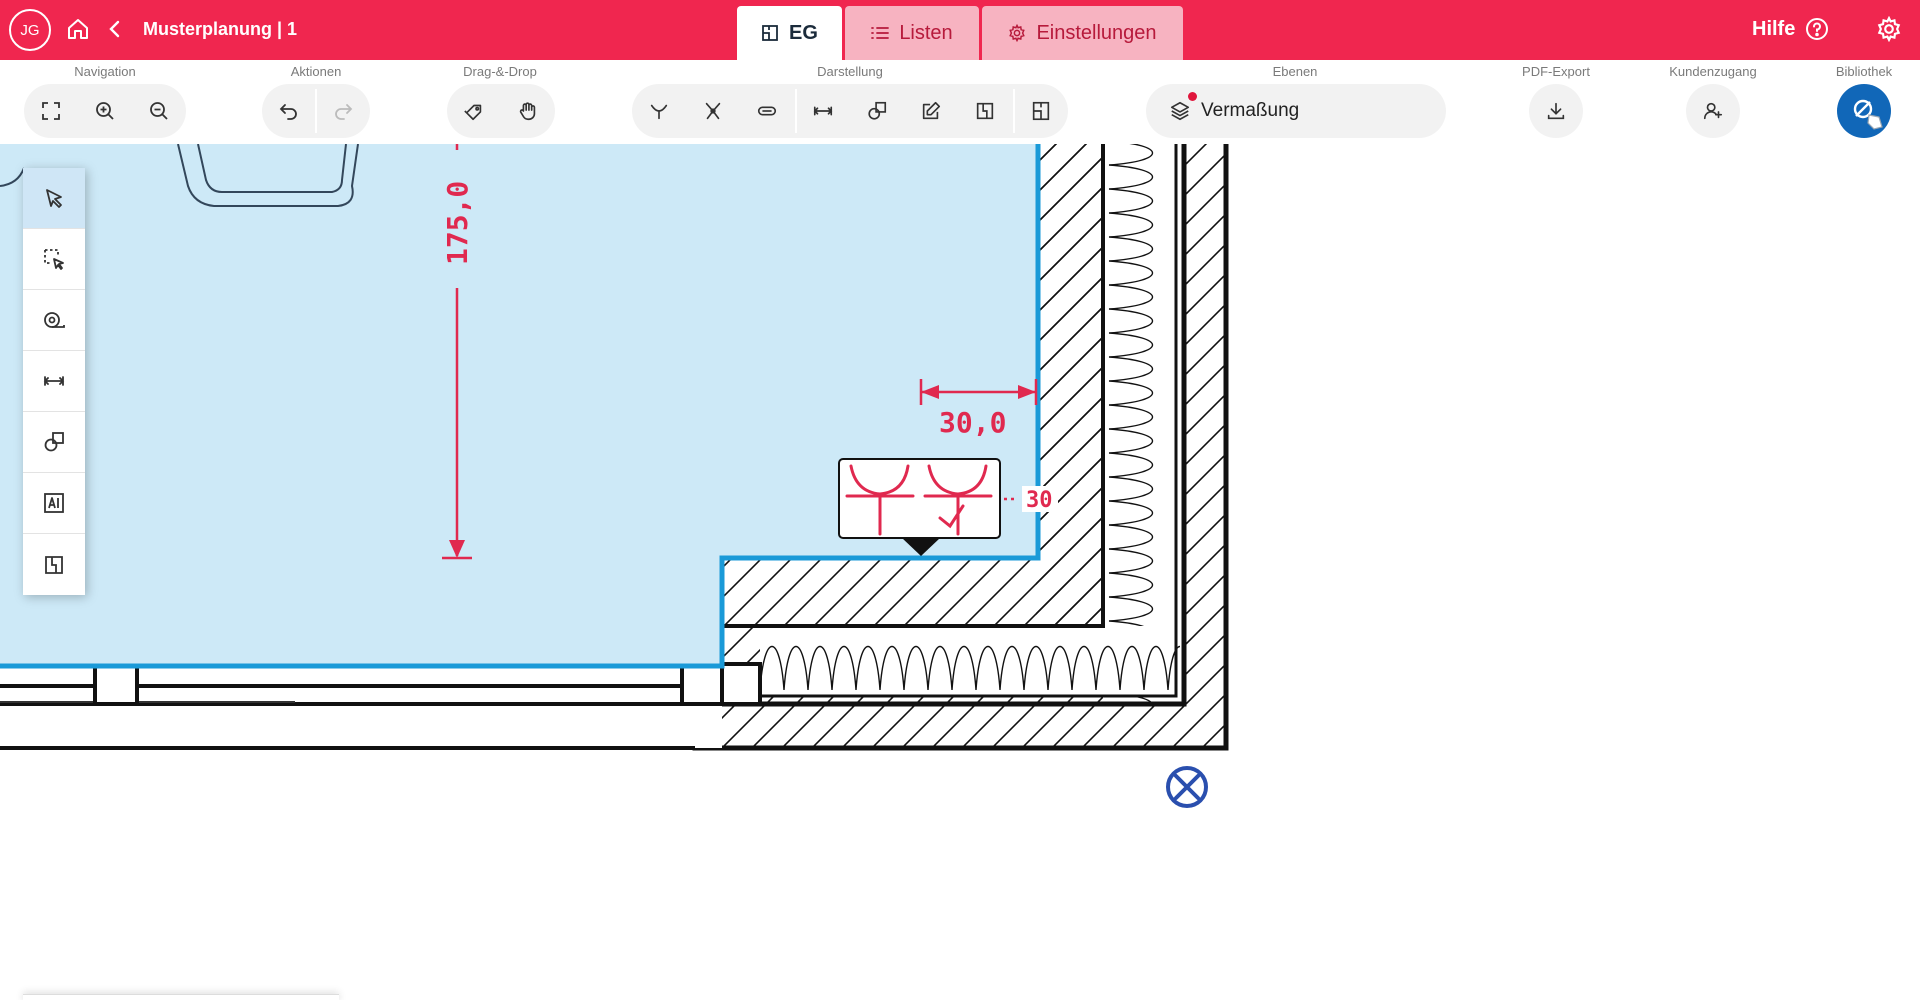 This screenshot has height=1000, width=1920. I want to click on text-tool-icon, so click(54, 503).